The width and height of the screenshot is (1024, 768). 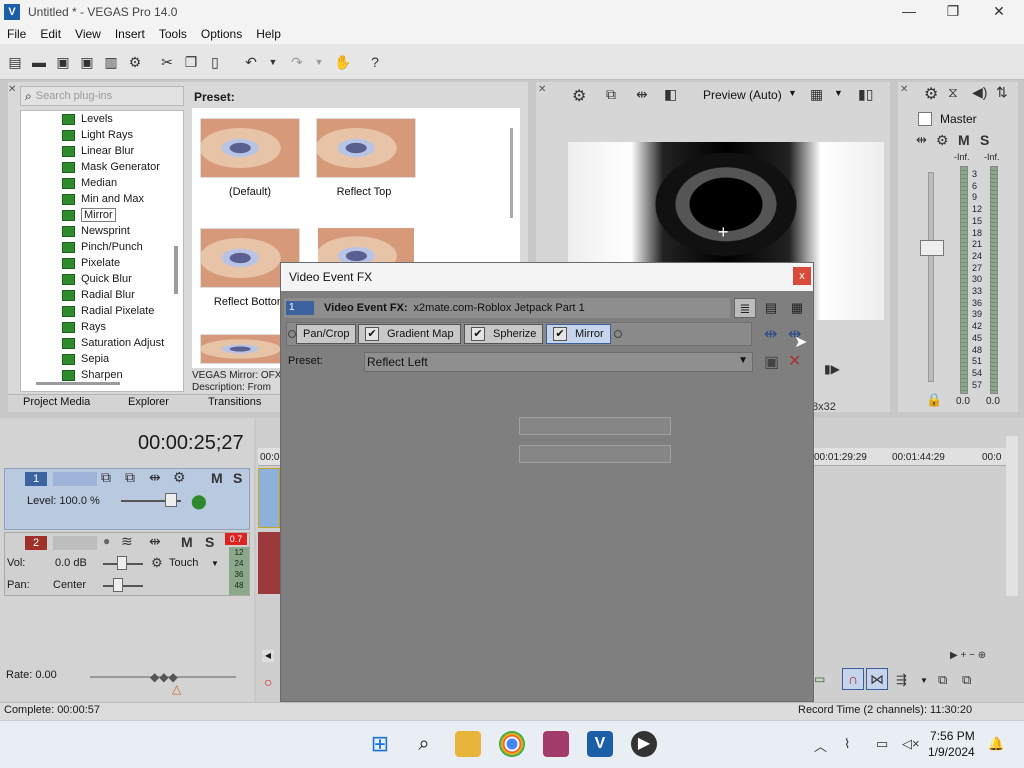 I want to click on menu-help: Help, so click(x=268, y=34).